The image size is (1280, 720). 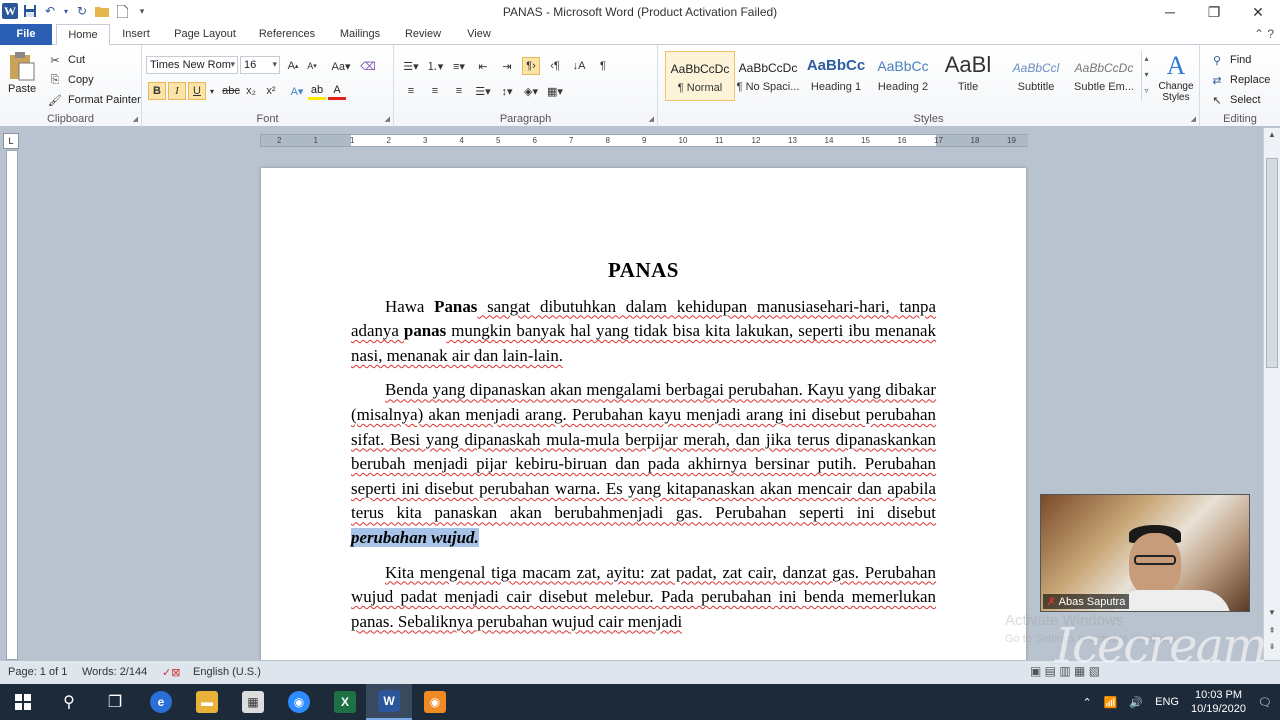 What do you see at coordinates (37, 672) in the screenshot?
I see `page-count: Page: 1 of 1` at bounding box center [37, 672].